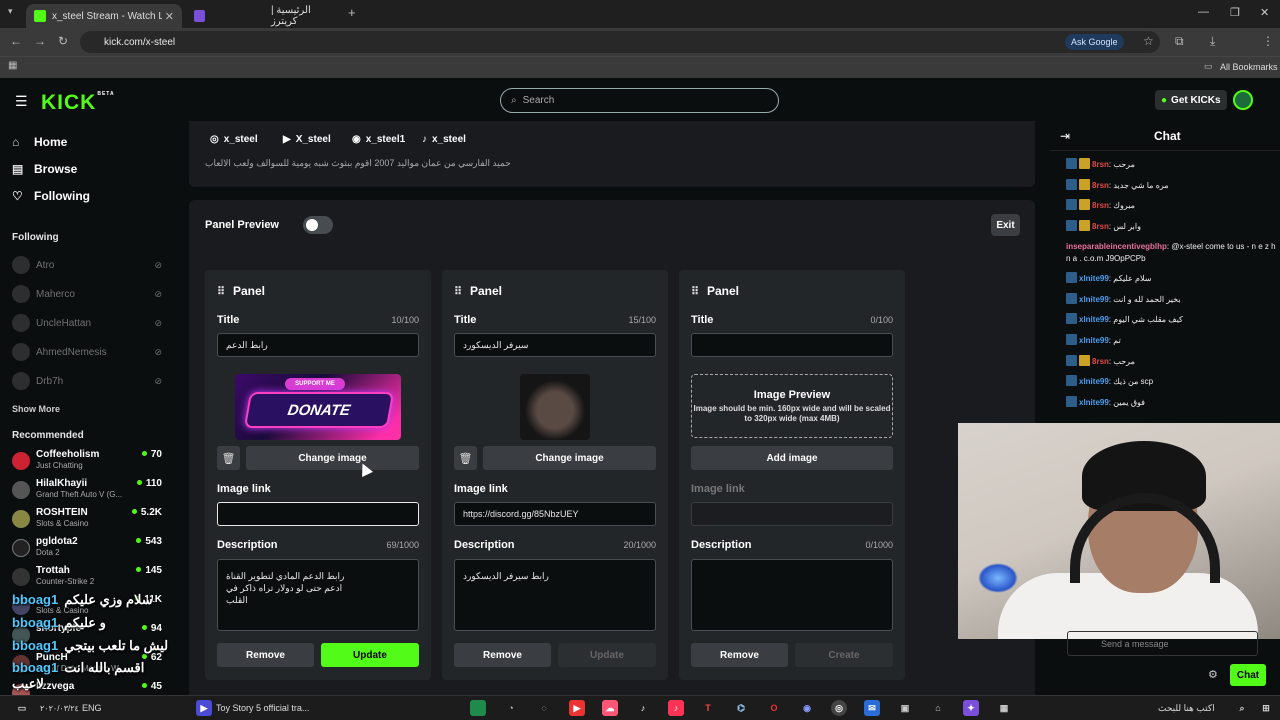  I want to click on kick-logo: KICKBETA, so click(78, 103).